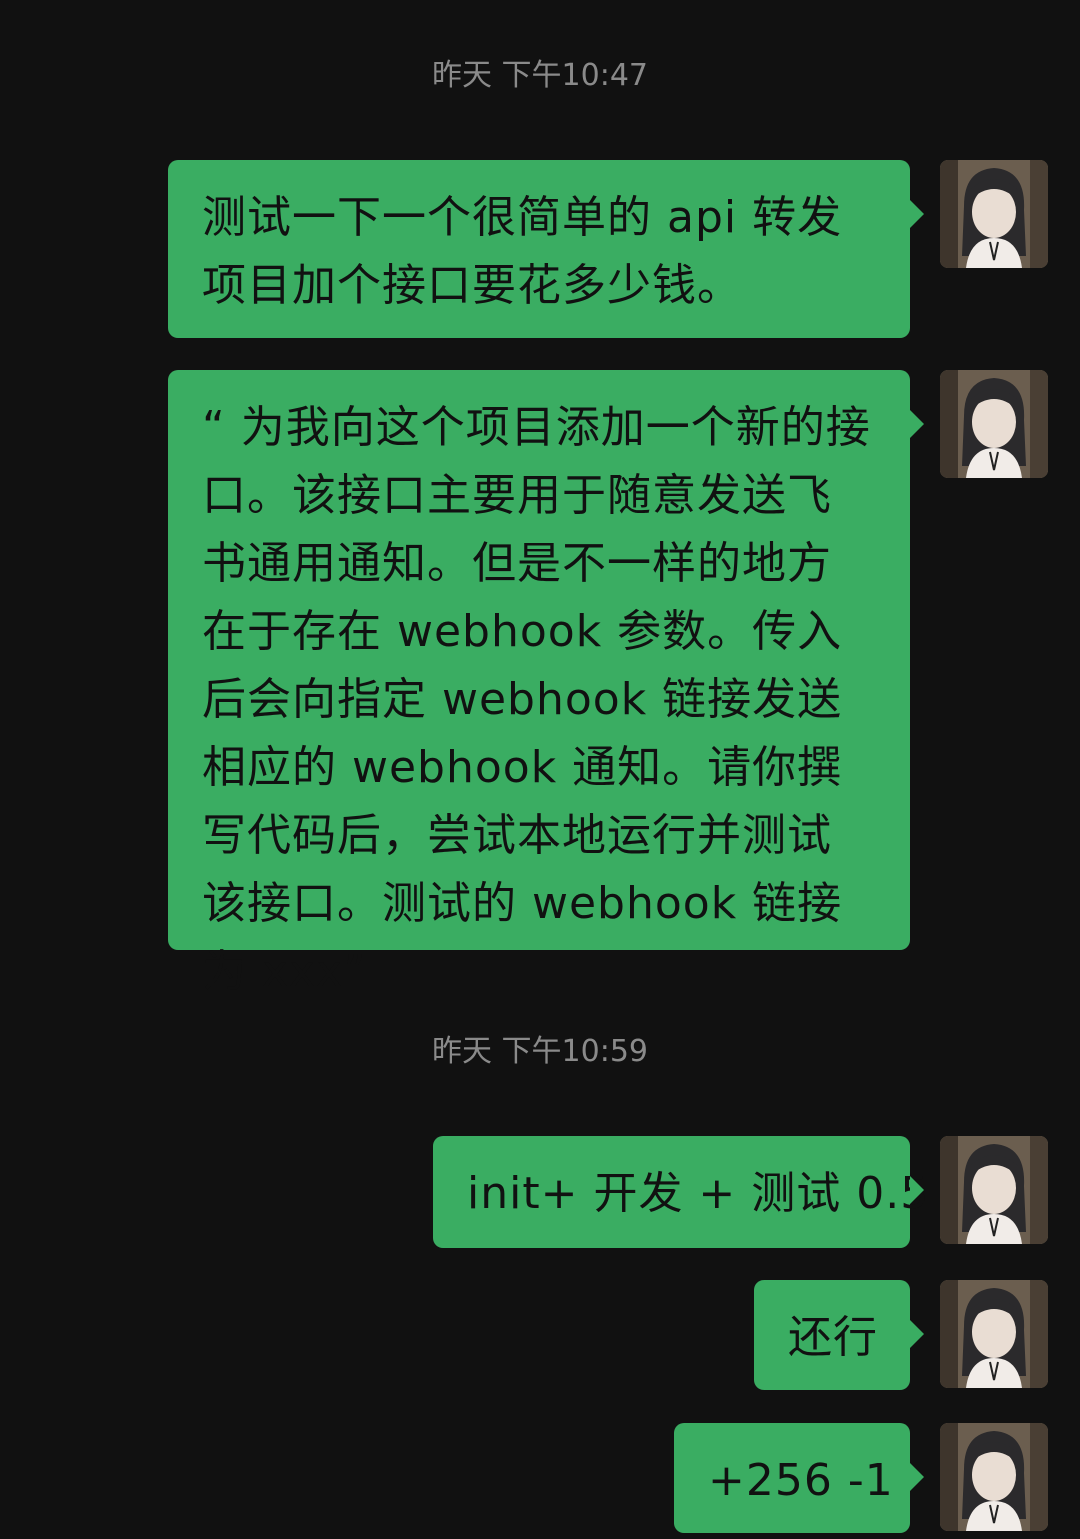 Image resolution: width=1080 pixels, height=1539 pixels. I want to click on timestamp: 昨天 下午10:47, so click(540, 75).